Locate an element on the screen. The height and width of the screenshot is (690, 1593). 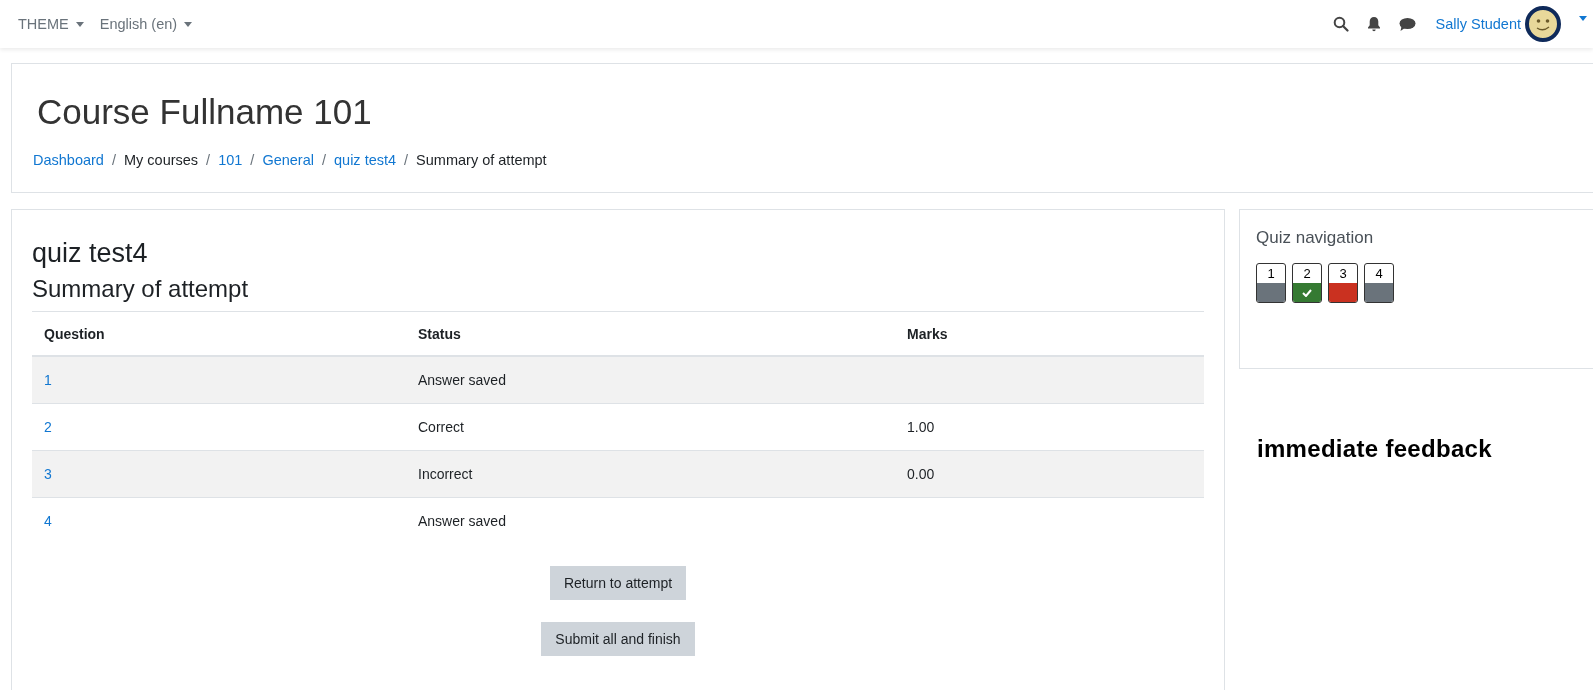
quiz-navigation-title: Quiz navigation is located at coordinates (1315, 238).